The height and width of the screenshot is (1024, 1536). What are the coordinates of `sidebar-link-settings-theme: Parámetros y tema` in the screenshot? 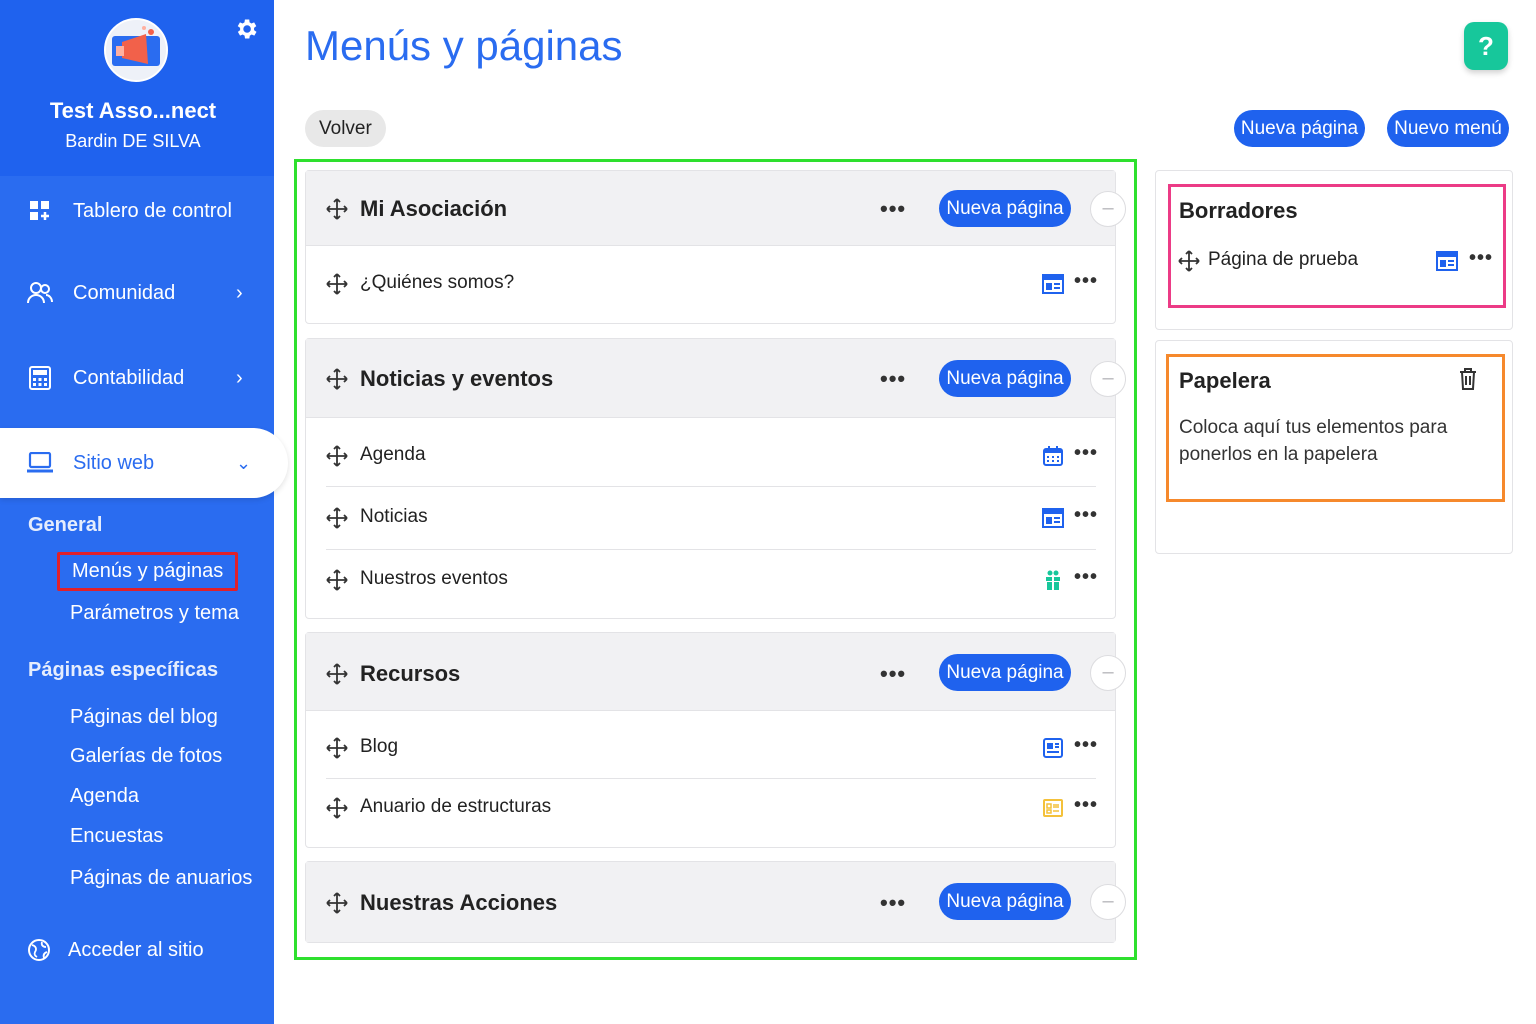 It's located at (154, 613).